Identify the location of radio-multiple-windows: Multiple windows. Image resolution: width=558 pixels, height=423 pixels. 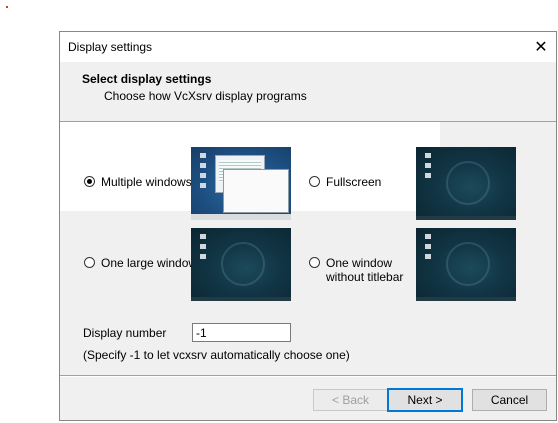
(138, 182).